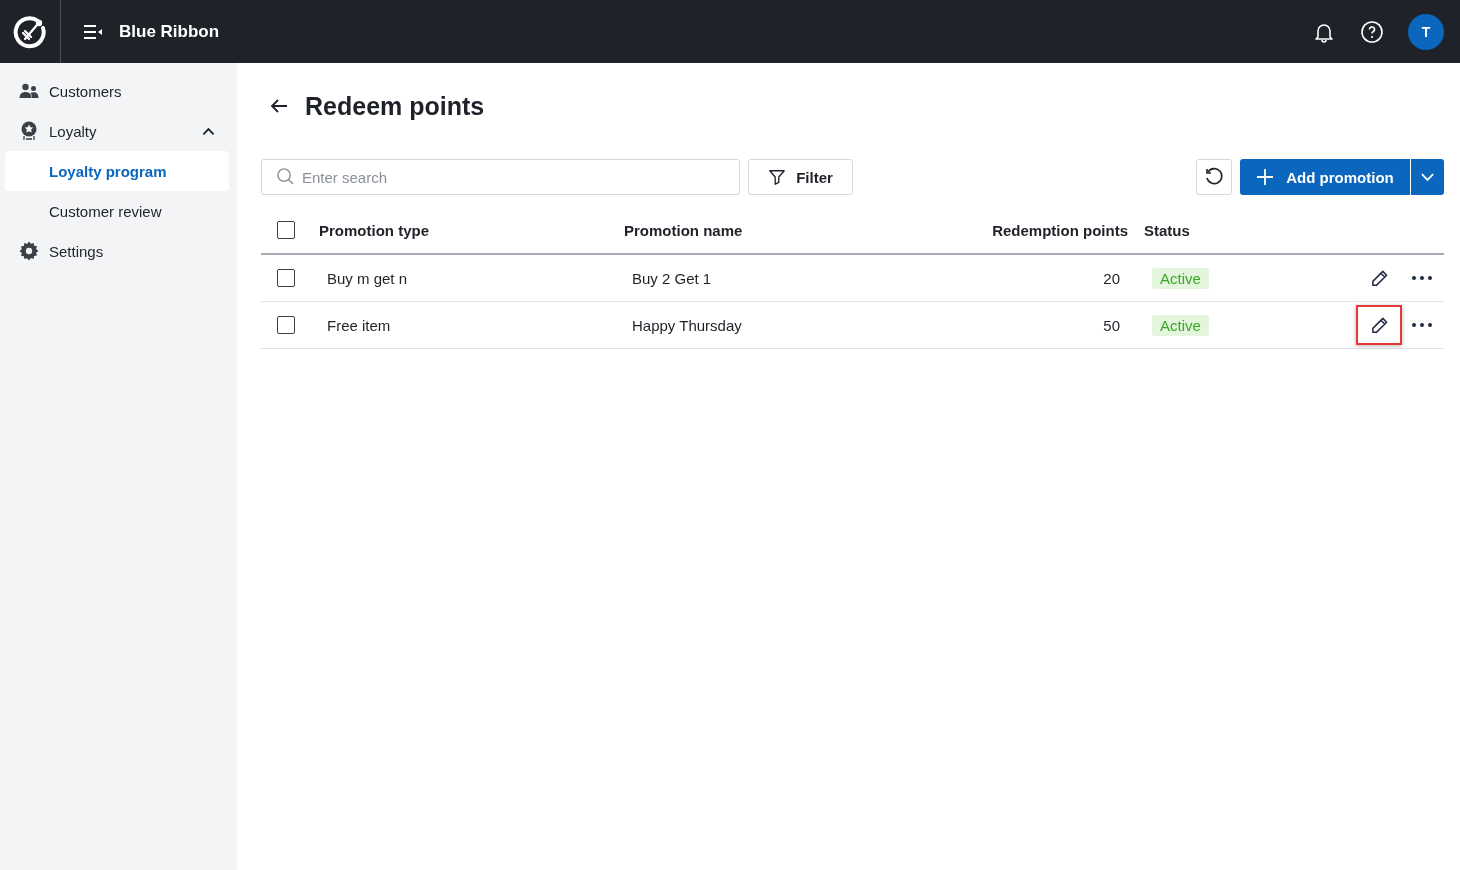 The image size is (1460, 870). I want to click on column-header: Redemption points, so click(1060, 230).